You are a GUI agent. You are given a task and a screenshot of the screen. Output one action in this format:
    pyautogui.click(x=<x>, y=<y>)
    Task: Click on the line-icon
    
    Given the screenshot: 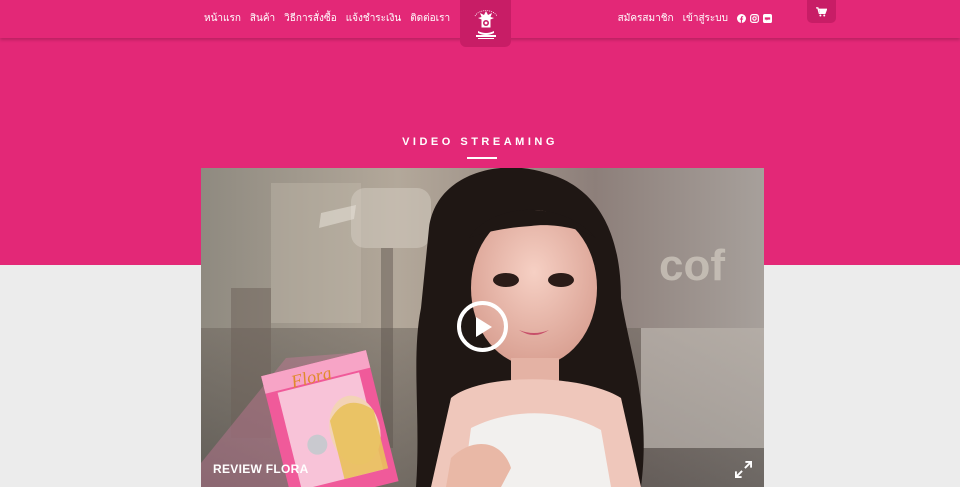 What is the action you would take?
    pyautogui.click(x=767, y=18)
    